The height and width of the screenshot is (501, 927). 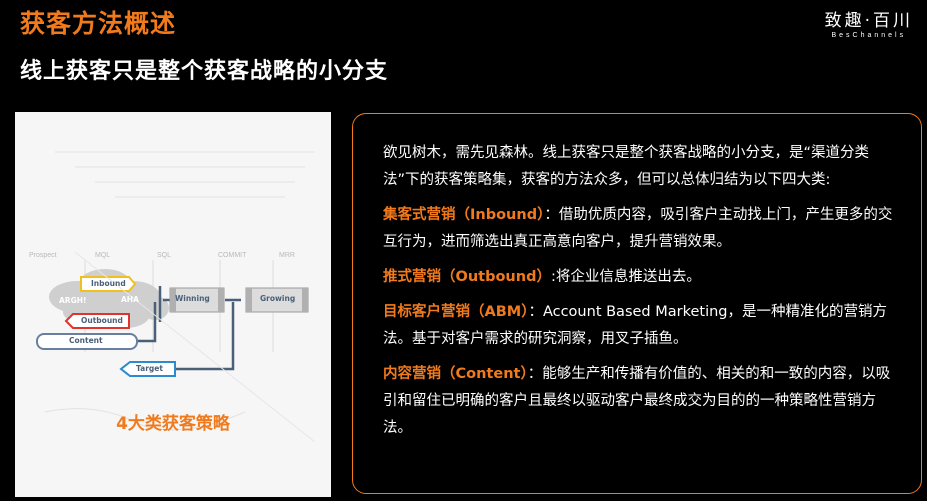 I want to click on method-label: 集客式营销（Inbound）, so click(x=464, y=215).